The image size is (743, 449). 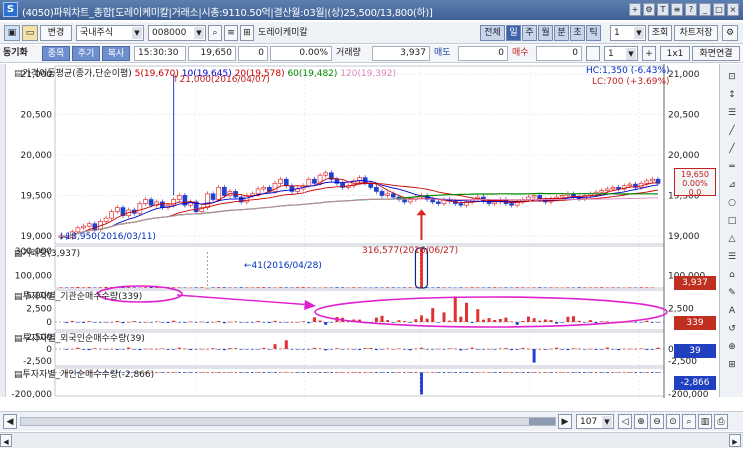 I want to click on screen-link-button: 화면연결, so click(x=716, y=53).